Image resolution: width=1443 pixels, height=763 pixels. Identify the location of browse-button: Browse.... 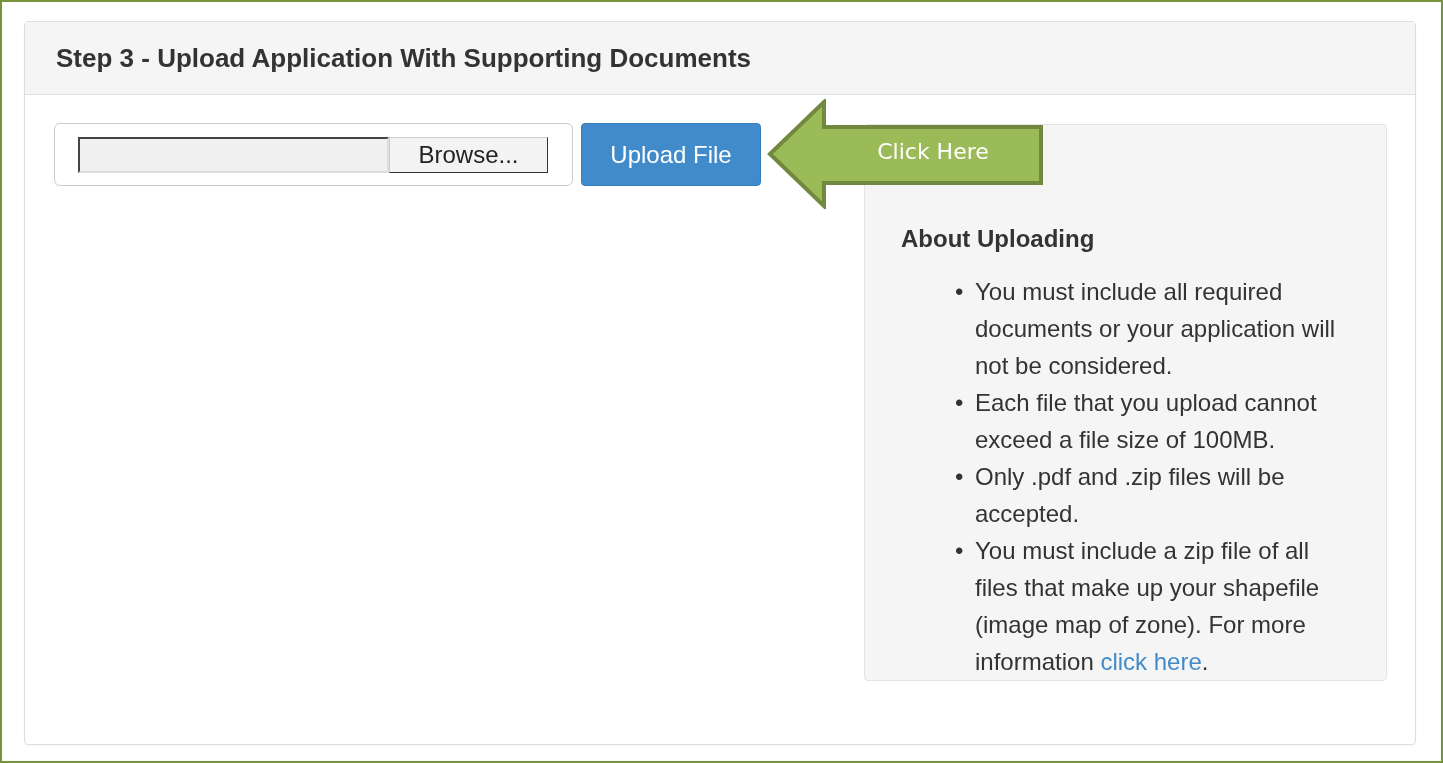
(468, 154).